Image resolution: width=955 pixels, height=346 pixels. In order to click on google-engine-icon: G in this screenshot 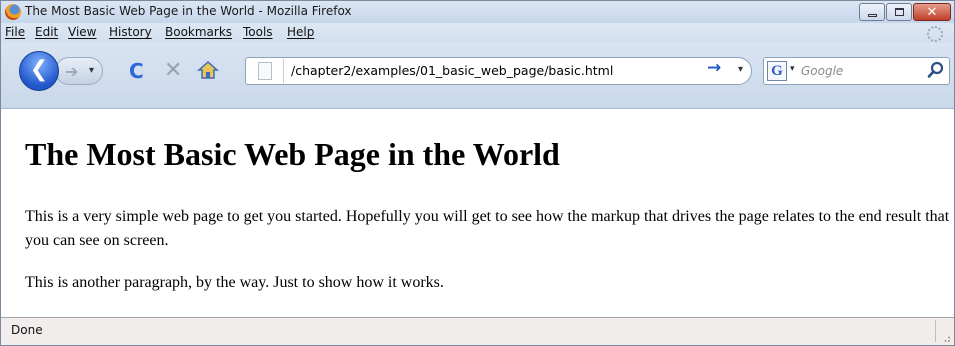, I will do `click(777, 71)`.